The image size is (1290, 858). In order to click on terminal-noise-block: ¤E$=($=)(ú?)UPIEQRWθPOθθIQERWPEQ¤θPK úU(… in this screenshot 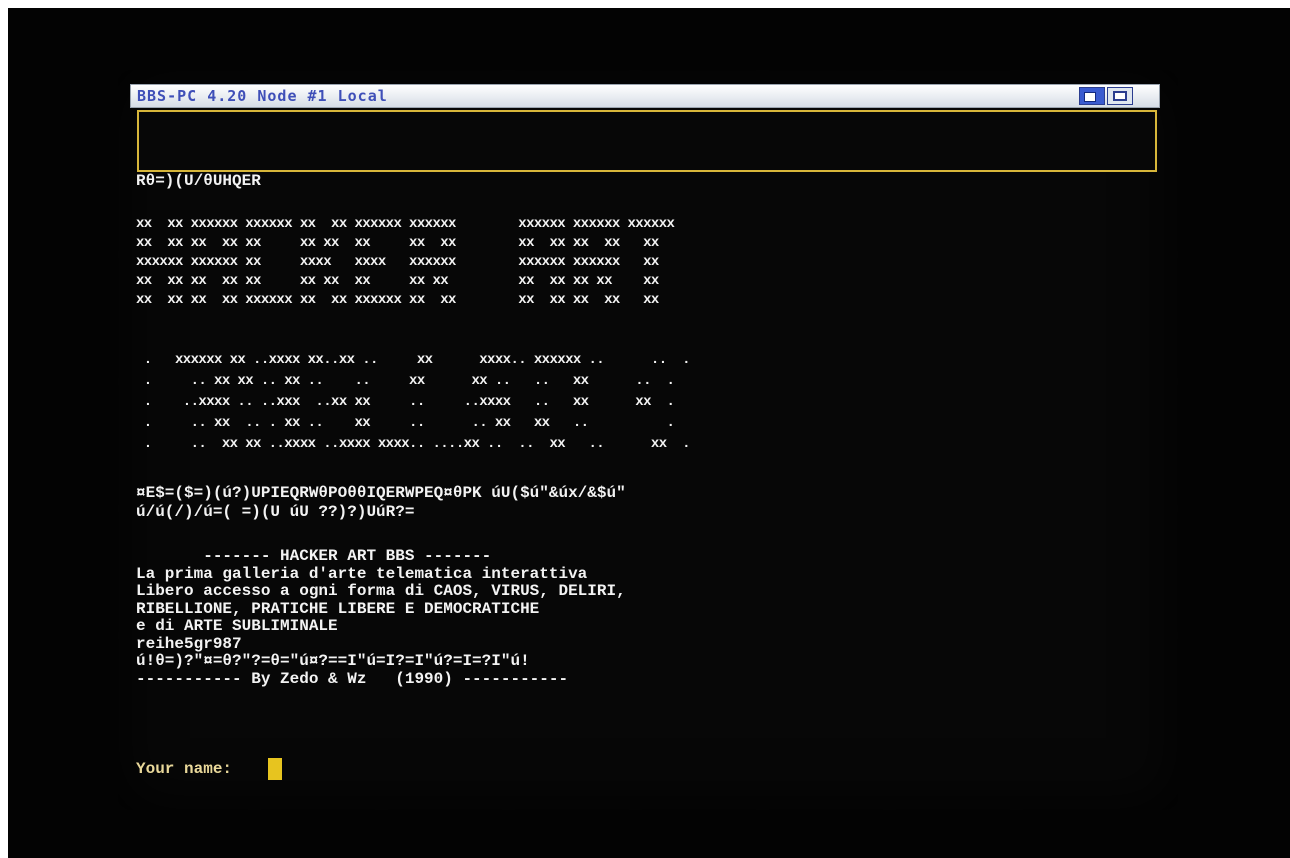, I will do `click(381, 502)`.